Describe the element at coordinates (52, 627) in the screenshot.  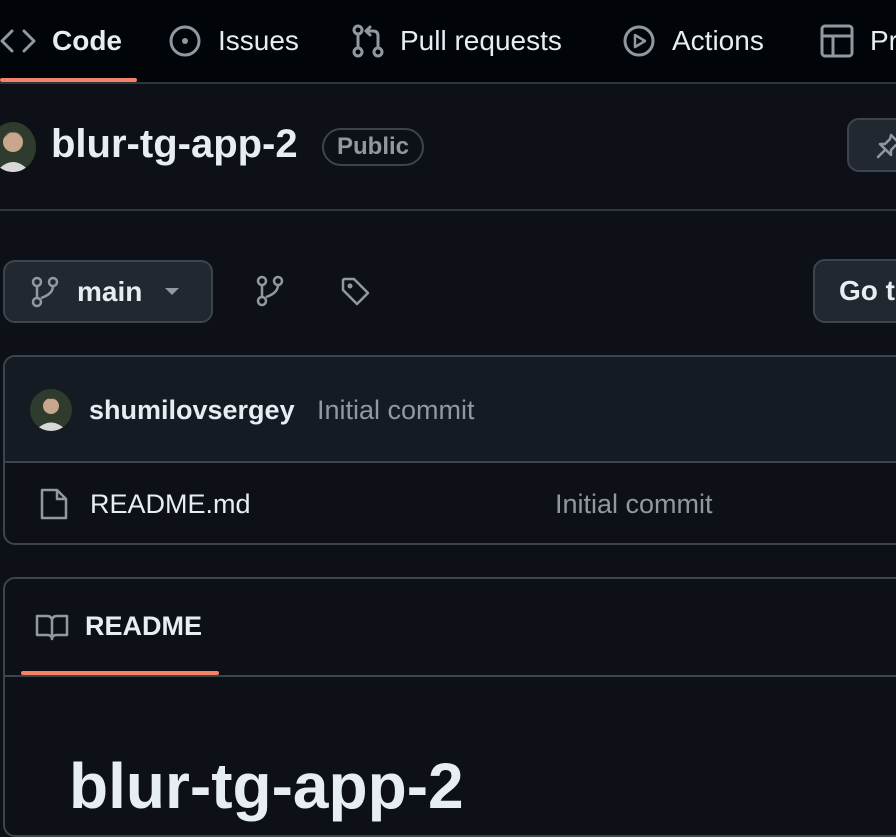
I see `book-icon` at that location.